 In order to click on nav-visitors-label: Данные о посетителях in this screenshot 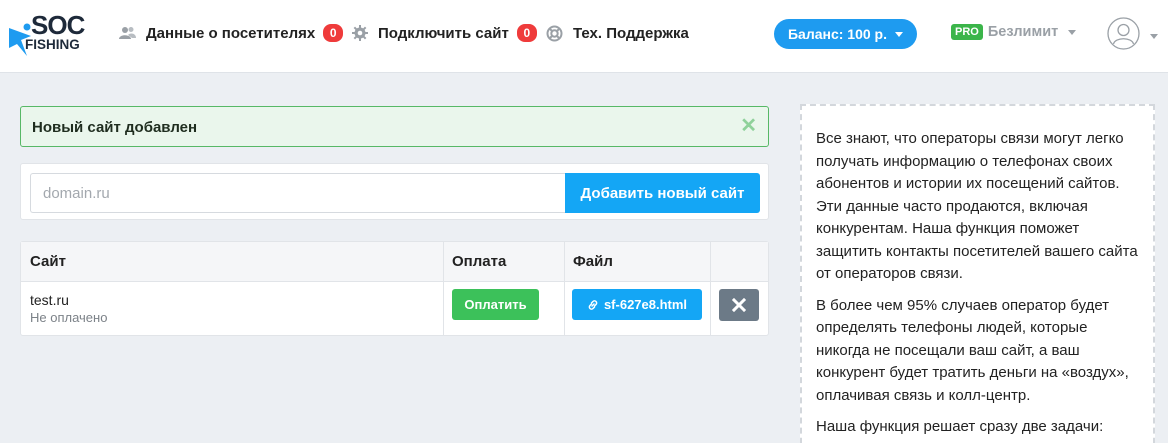, I will do `click(231, 33)`.